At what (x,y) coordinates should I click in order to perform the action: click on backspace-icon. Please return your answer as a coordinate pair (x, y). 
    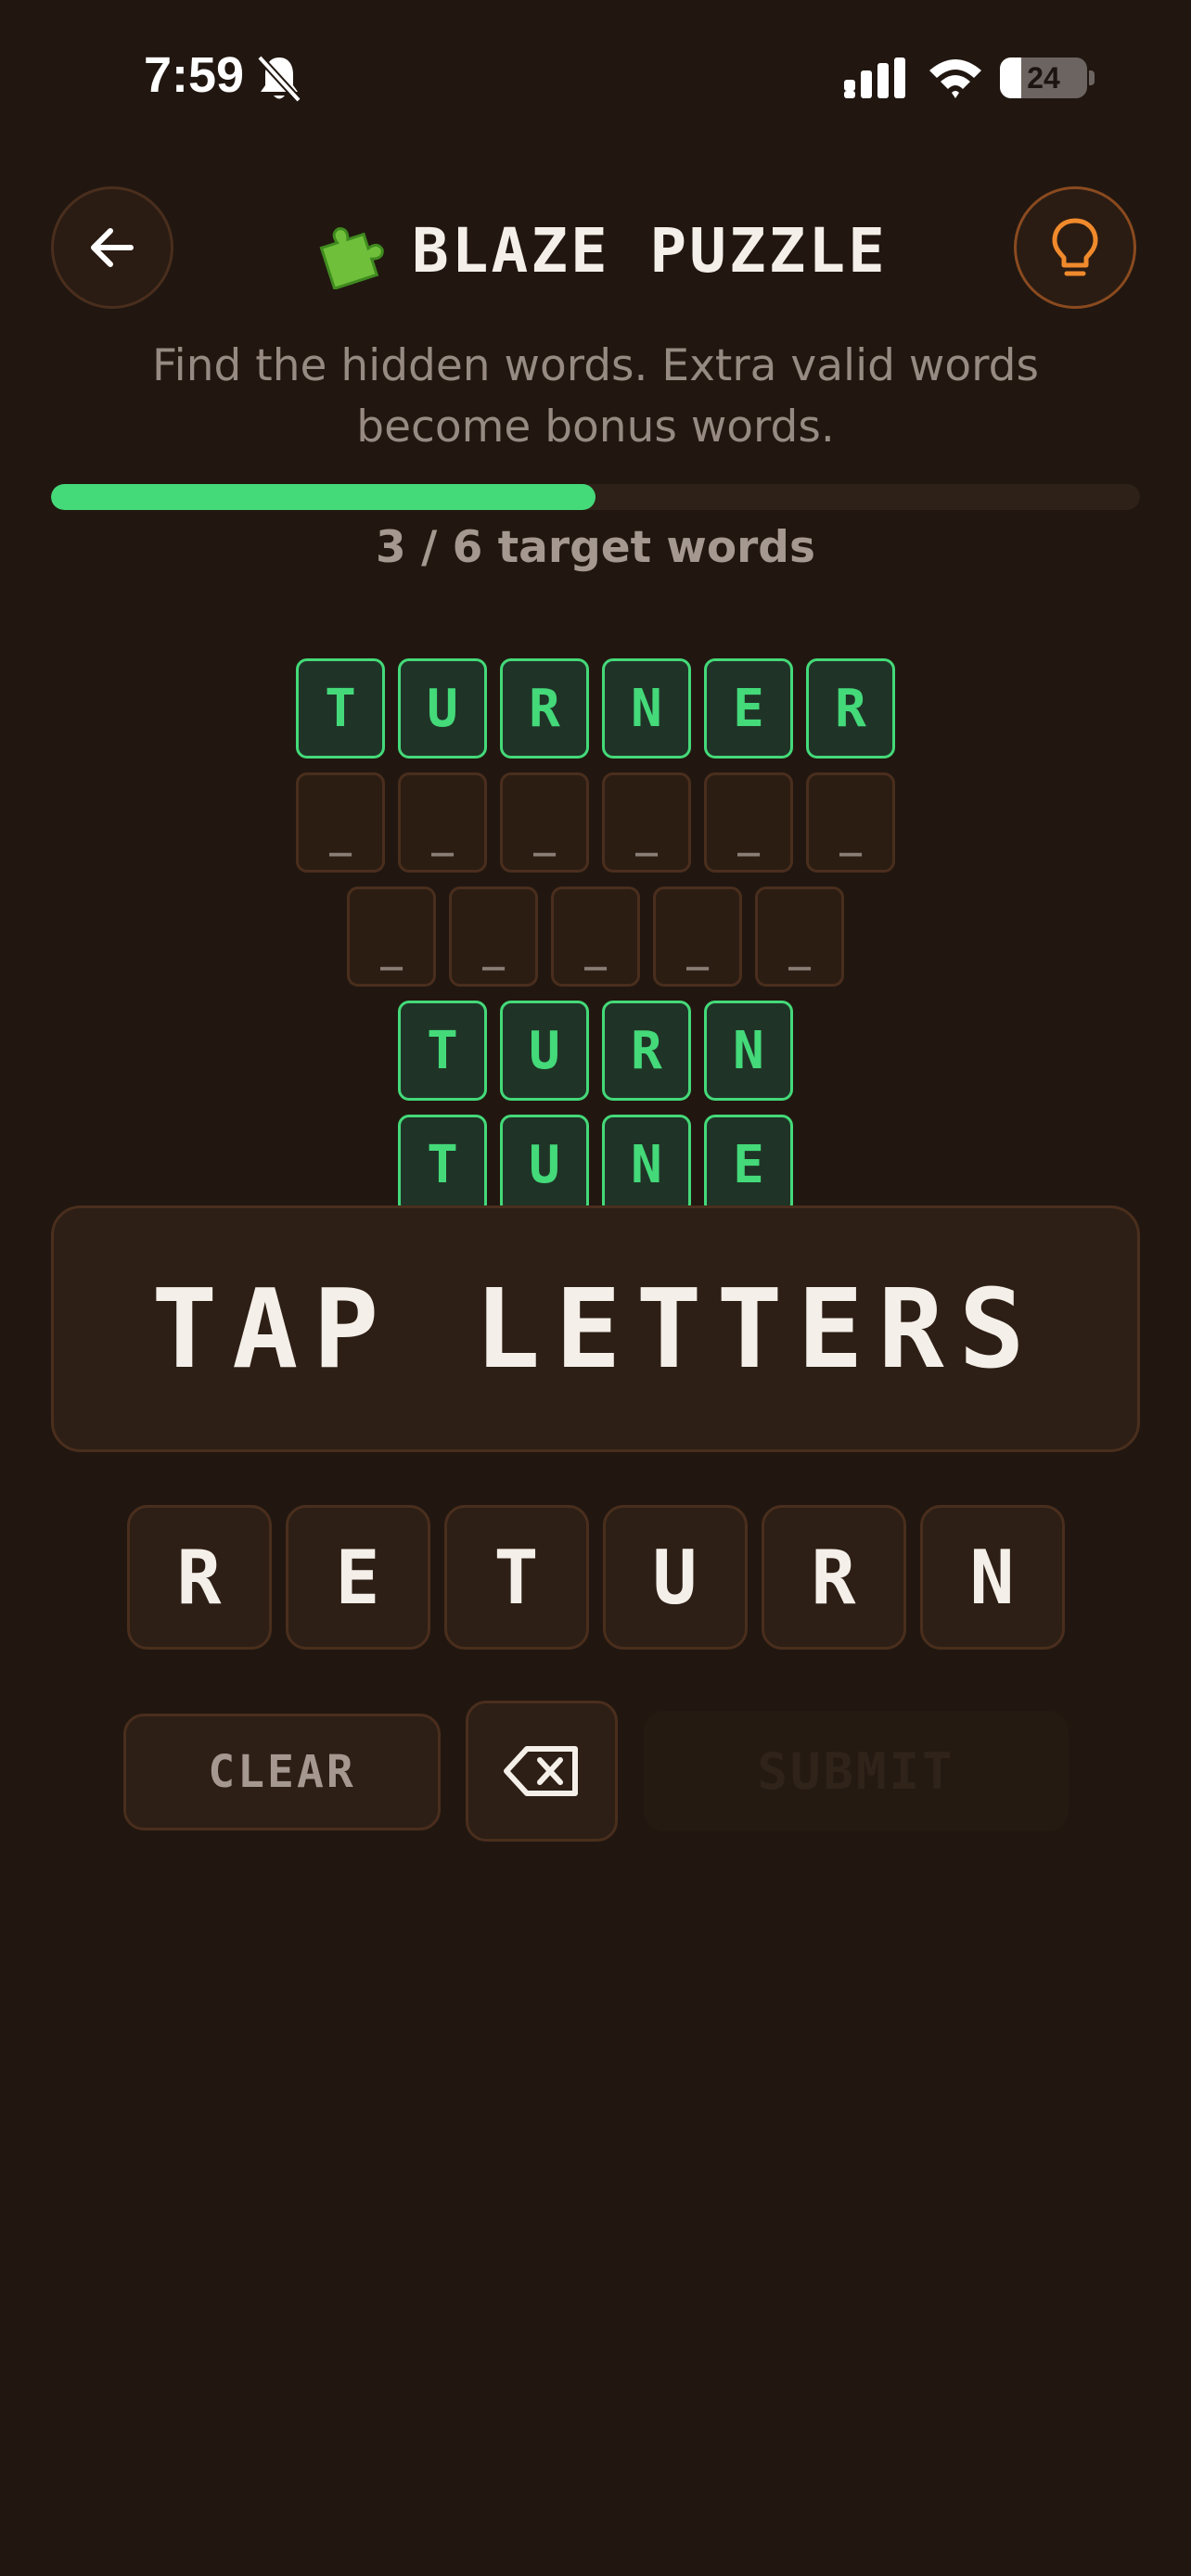
    Looking at the image, I should click on (541, 1771).